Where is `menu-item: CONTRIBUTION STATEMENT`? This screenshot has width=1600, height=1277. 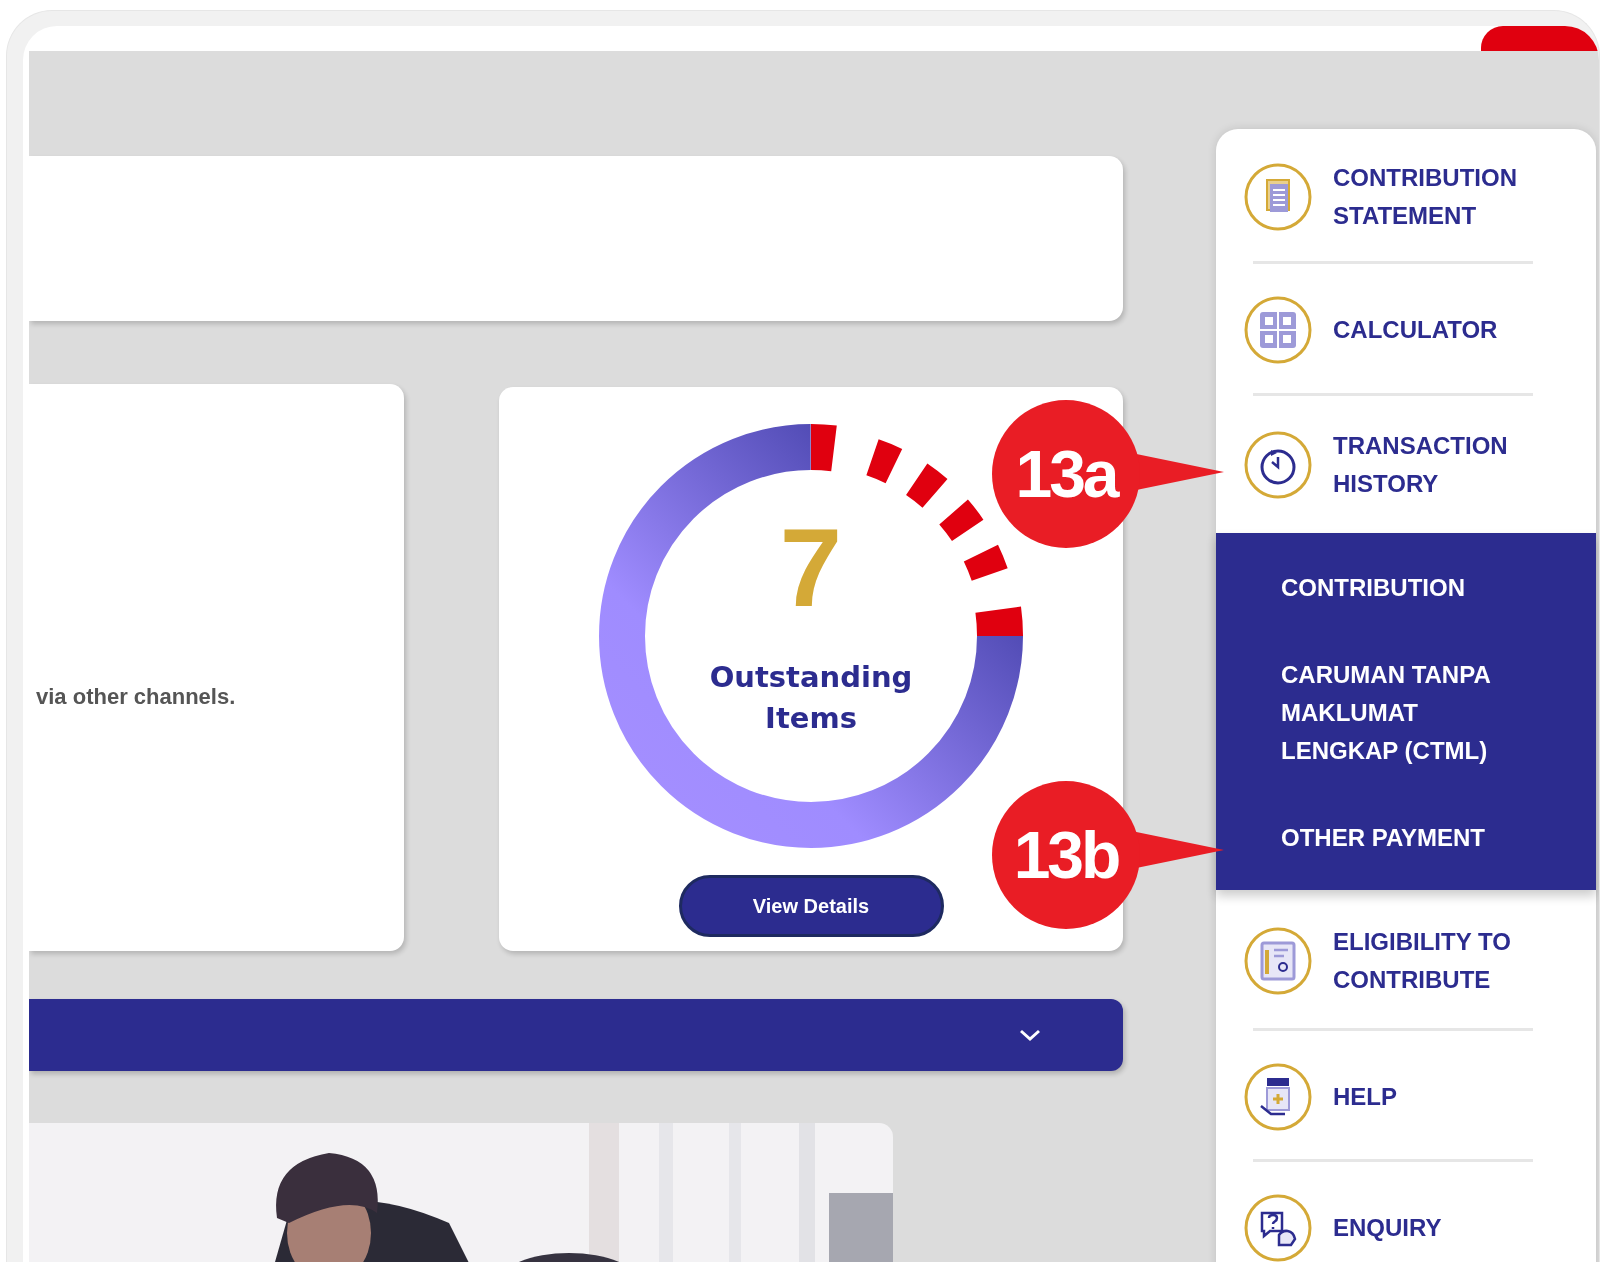 menu-item: CONTRIBUTION STATEMENT is located at coordinates (1406, 196).